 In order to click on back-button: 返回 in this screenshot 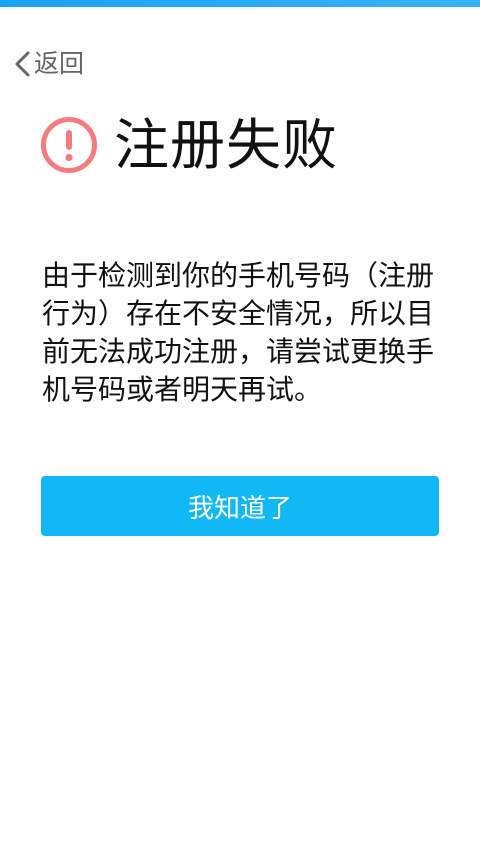, I will do `click(48, 64)`.